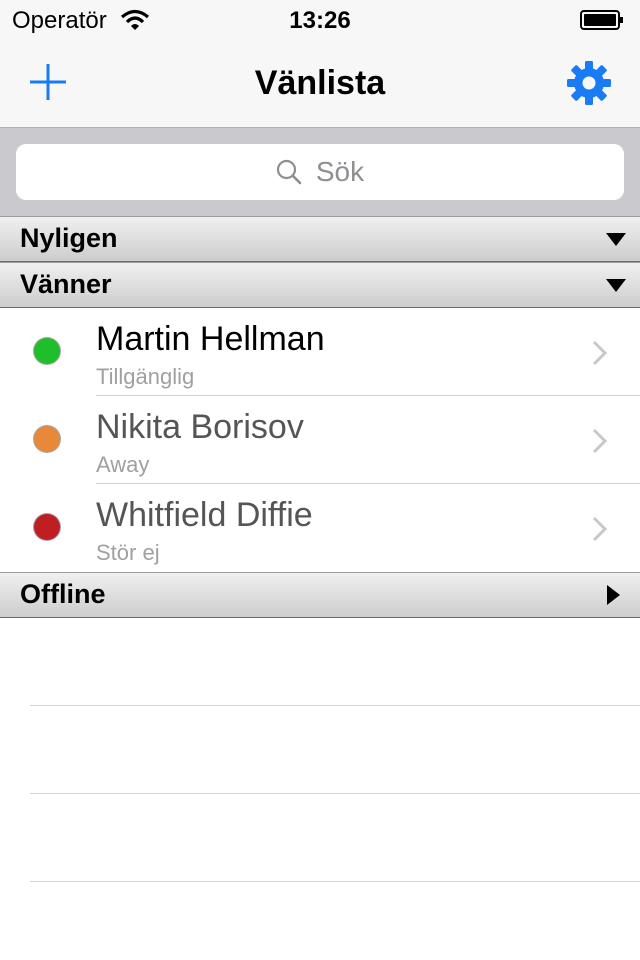  Describe the element at coordinates (123, 464) in the screenshot. I see `contact-status: Away` at that location.